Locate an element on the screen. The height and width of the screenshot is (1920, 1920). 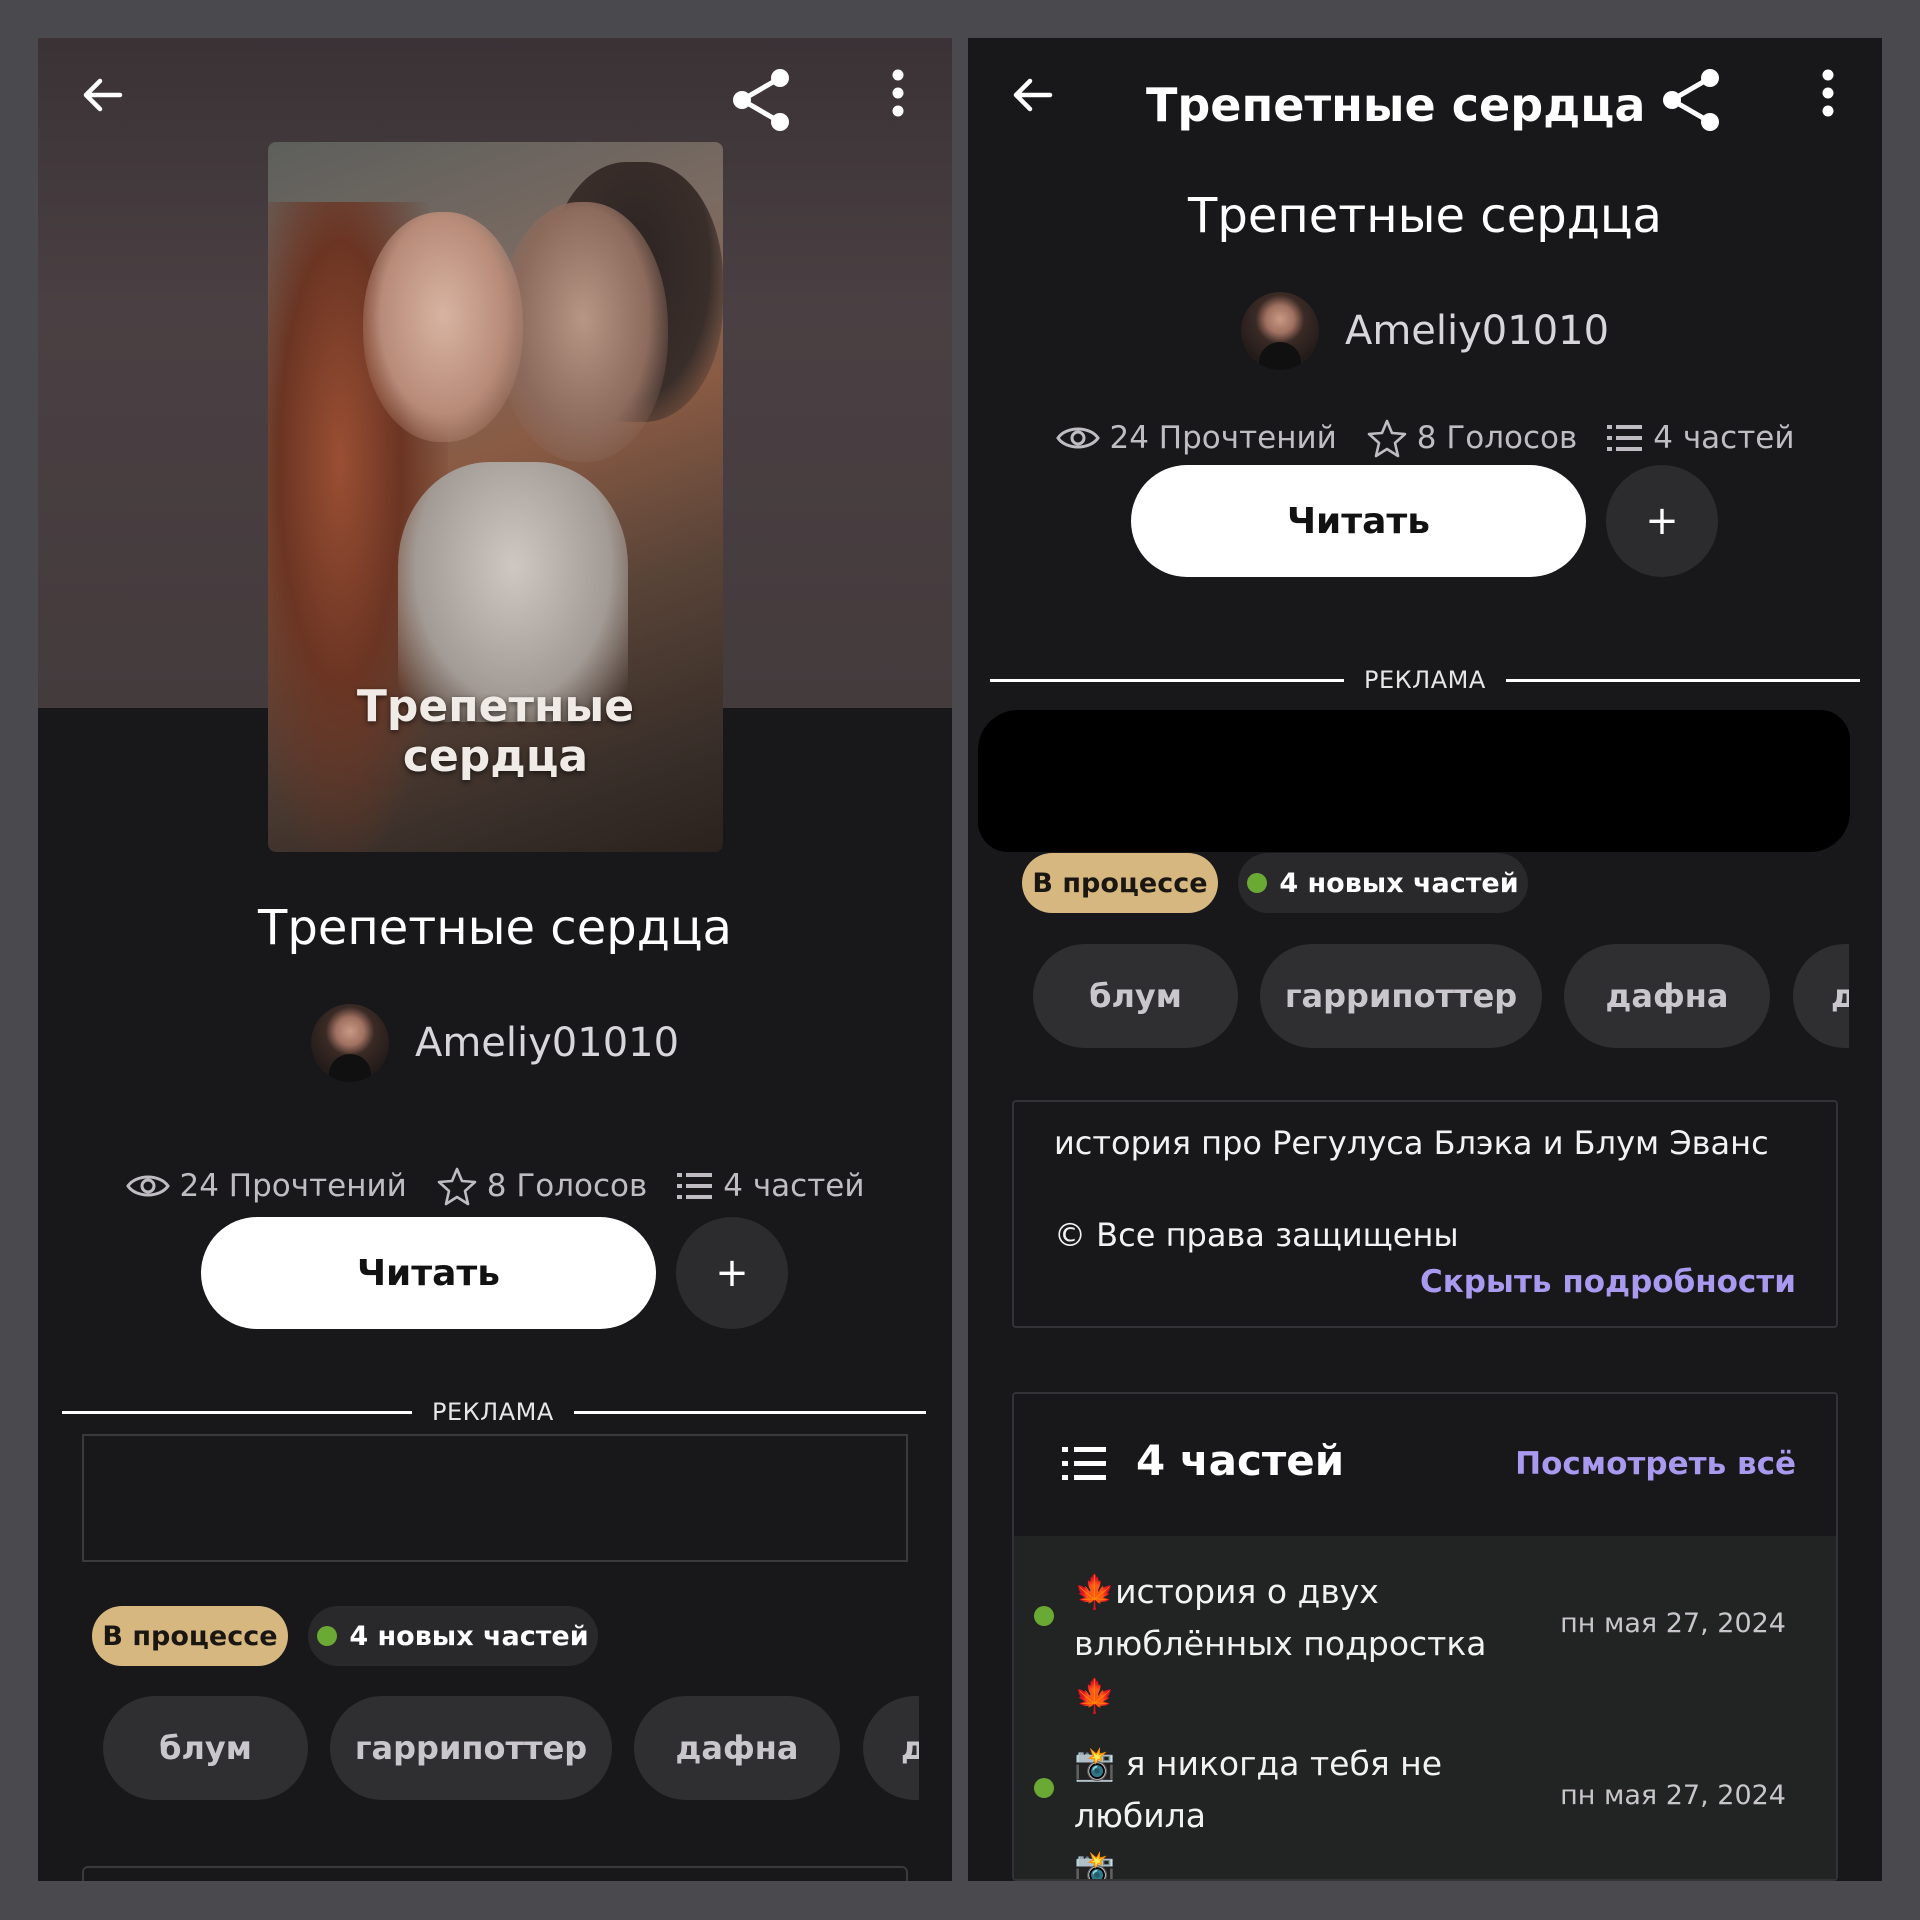
cover-title: Трепетные сердца is located at coordinates (495, 731).